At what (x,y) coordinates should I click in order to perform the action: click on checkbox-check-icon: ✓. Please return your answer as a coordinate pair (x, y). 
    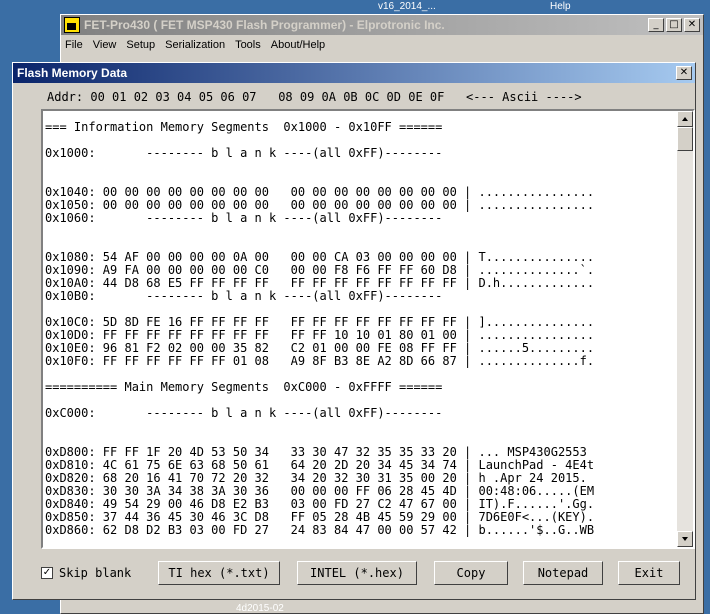
    Looking at the image, I should click on (47, 573).